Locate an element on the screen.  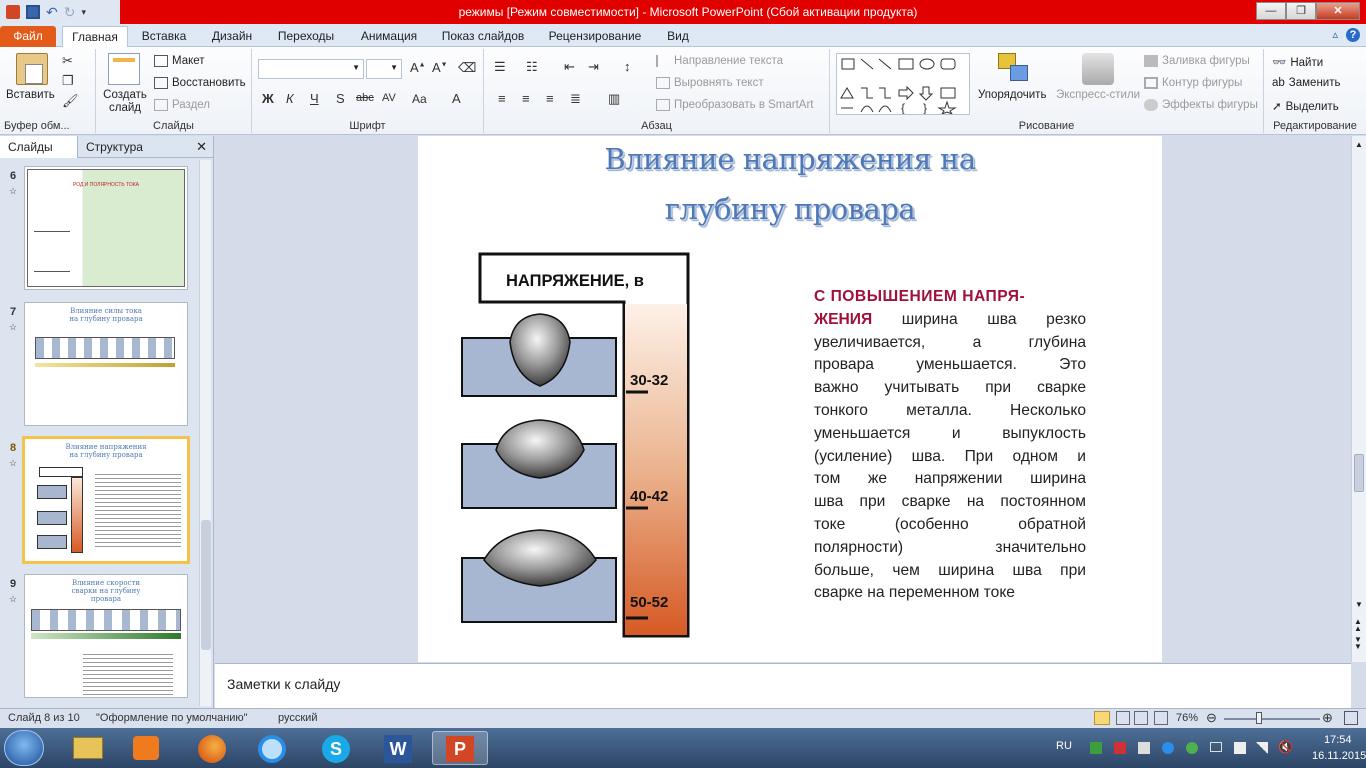
slide-scroll-thumb is located at coordinates (1359, 473).